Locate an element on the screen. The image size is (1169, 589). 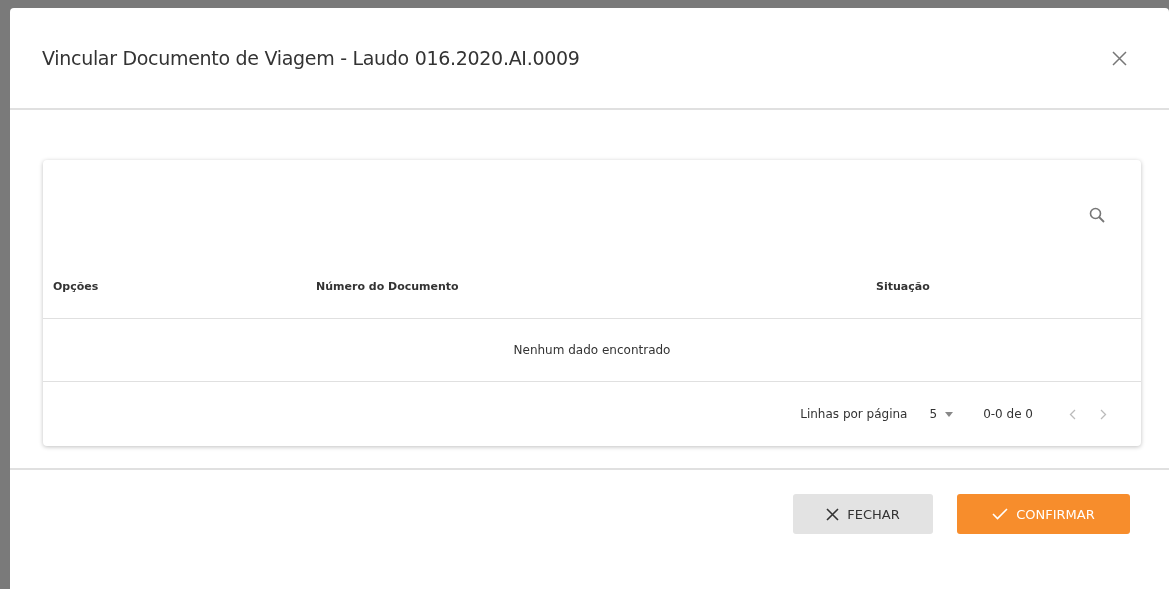
chevron-left-icon is located at coordinates (1072, 414).